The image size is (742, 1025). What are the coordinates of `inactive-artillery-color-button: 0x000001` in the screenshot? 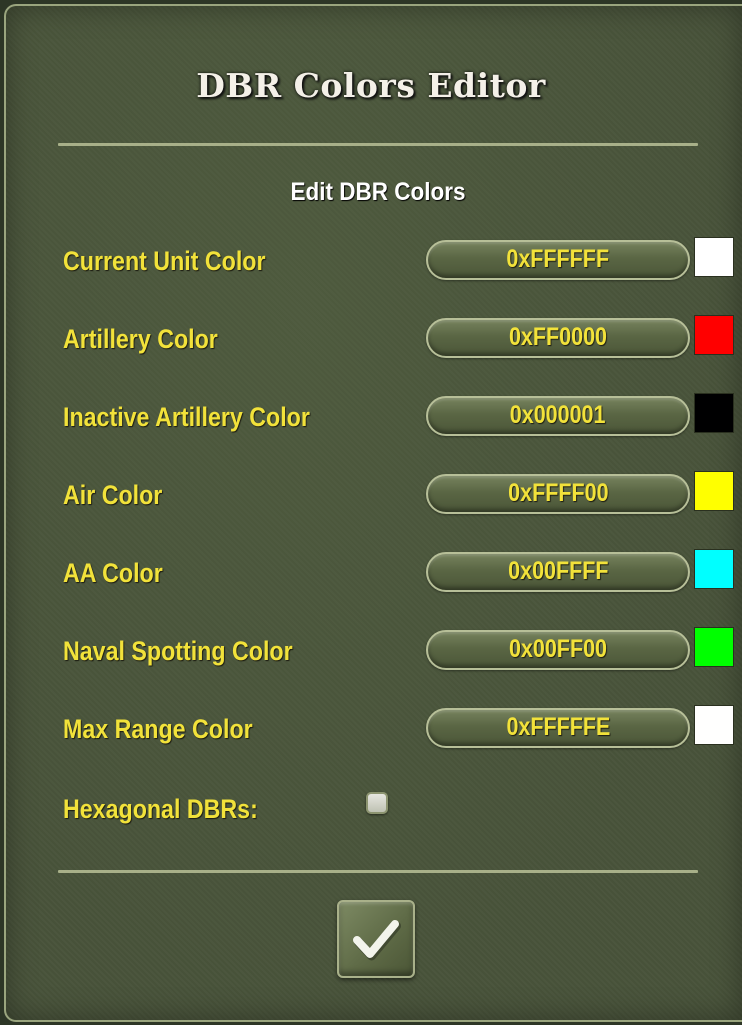 It's located at (558, 416).